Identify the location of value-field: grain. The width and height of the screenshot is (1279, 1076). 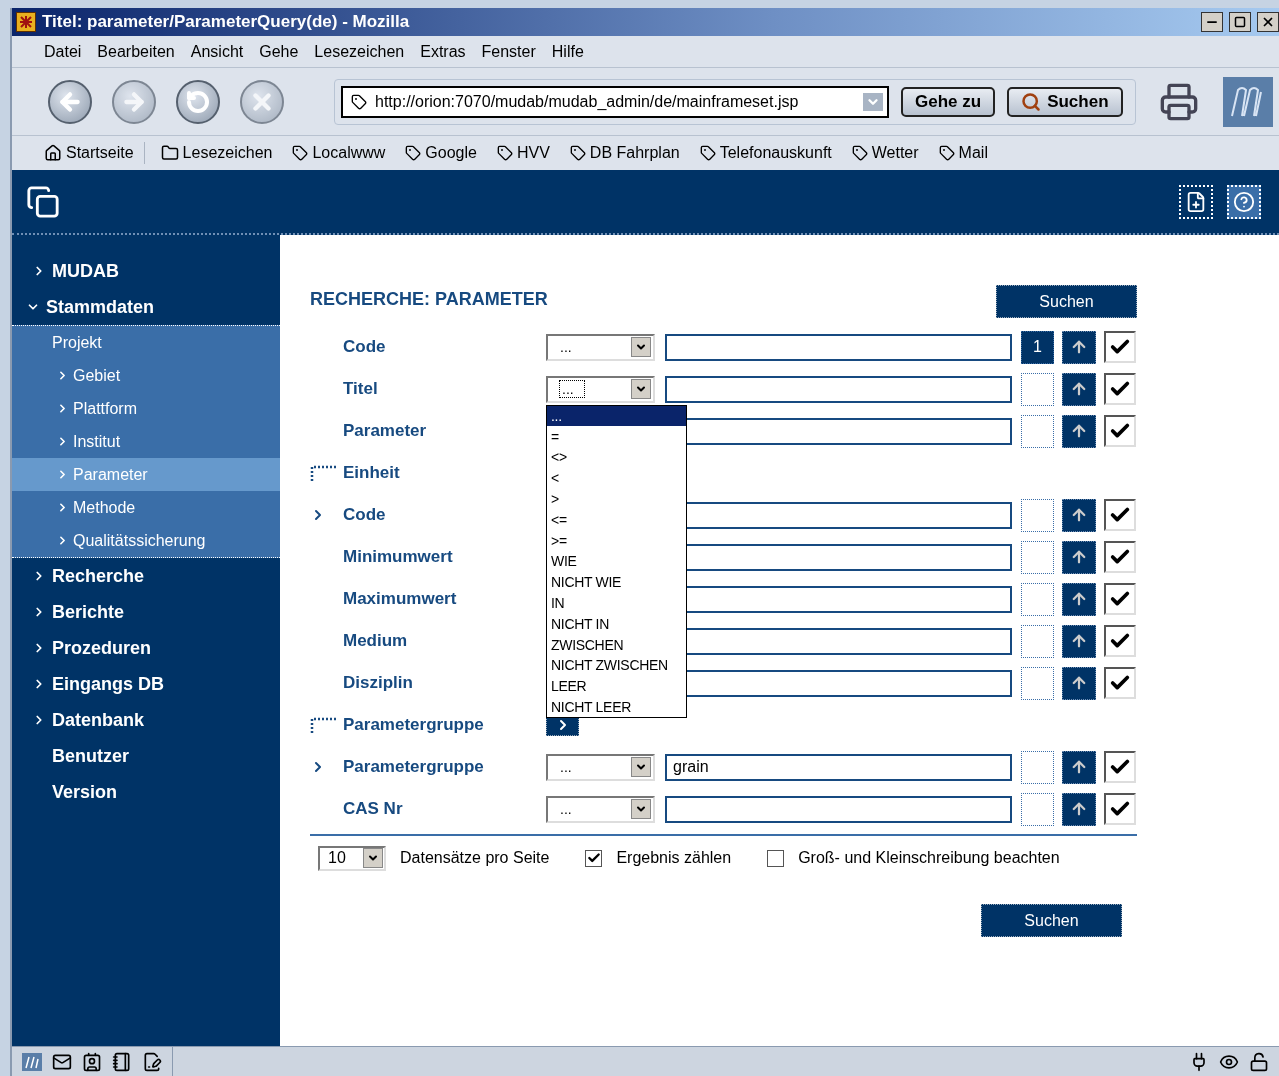
(838, 767).